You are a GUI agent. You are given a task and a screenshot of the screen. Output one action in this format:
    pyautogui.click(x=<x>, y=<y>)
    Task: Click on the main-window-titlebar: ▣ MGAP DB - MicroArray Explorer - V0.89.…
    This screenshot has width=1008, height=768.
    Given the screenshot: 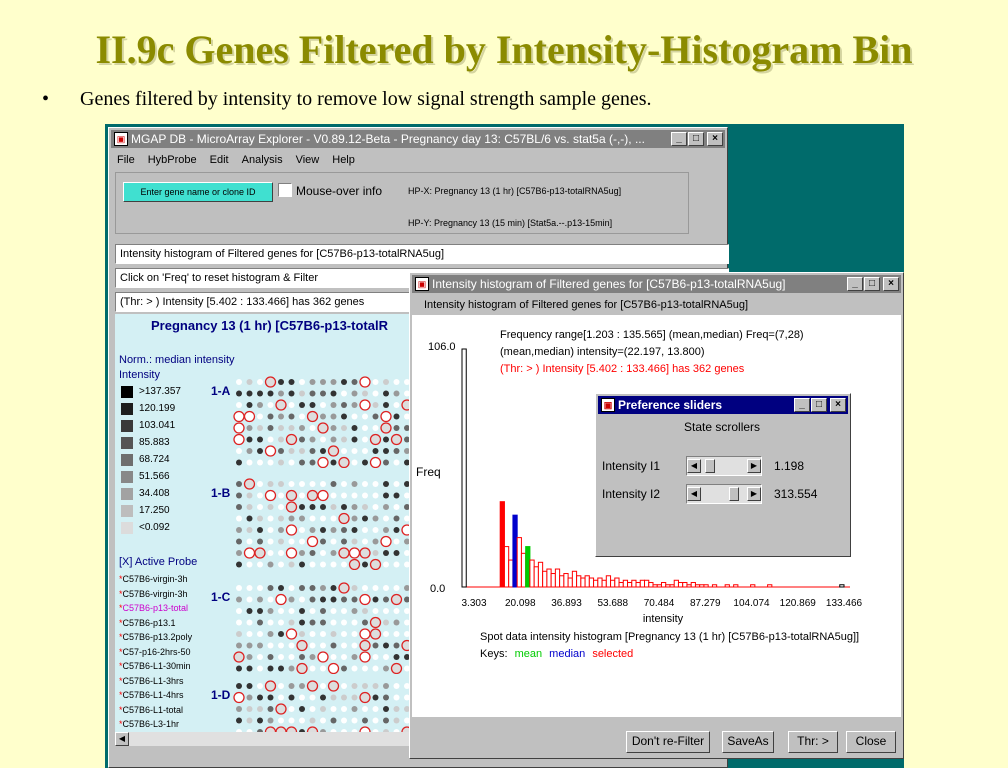 What is the action you would take?
    pyautogui.click(x=418, y=139)
    